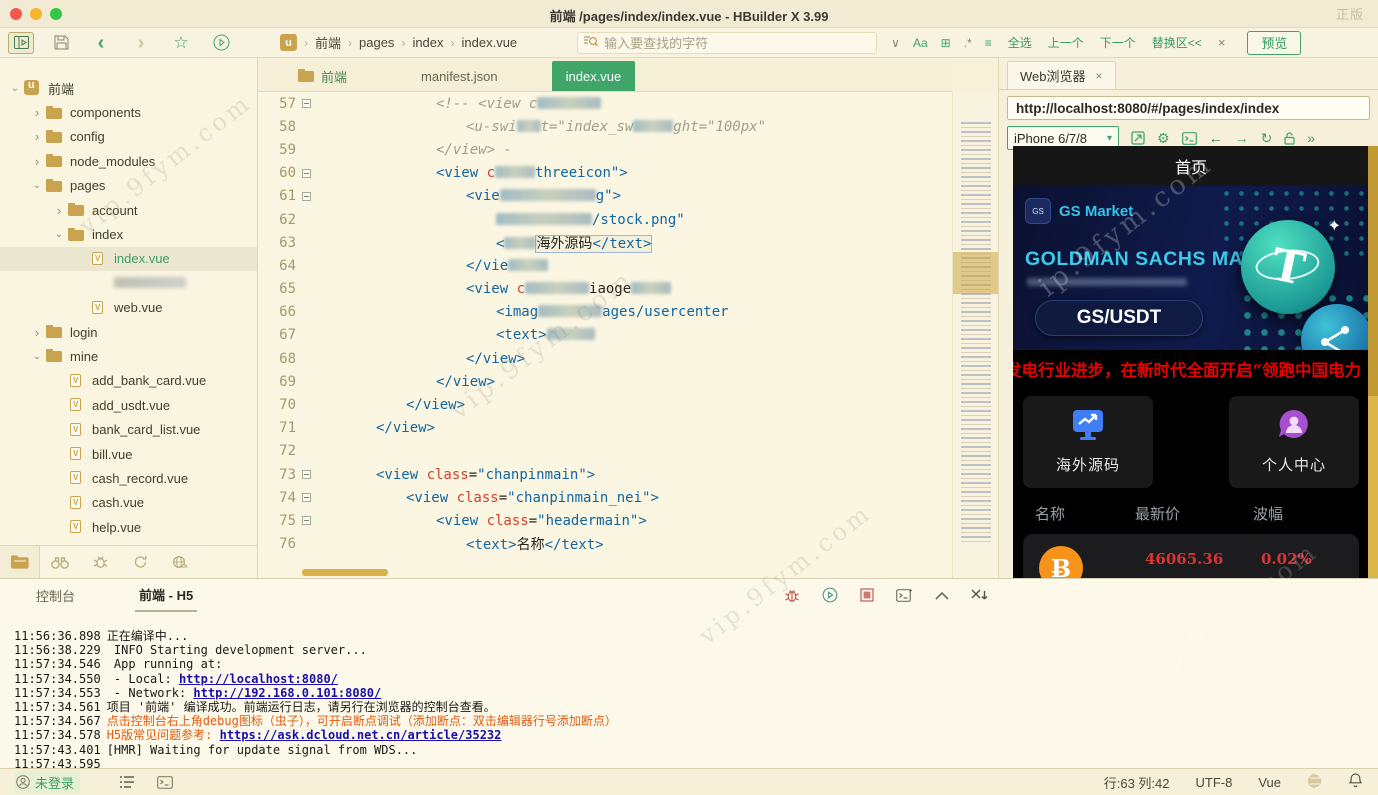  Describe the element at coordinates (1267, 138) in the screenshot. I see `browser-refresh-icon: ↻` at that location.